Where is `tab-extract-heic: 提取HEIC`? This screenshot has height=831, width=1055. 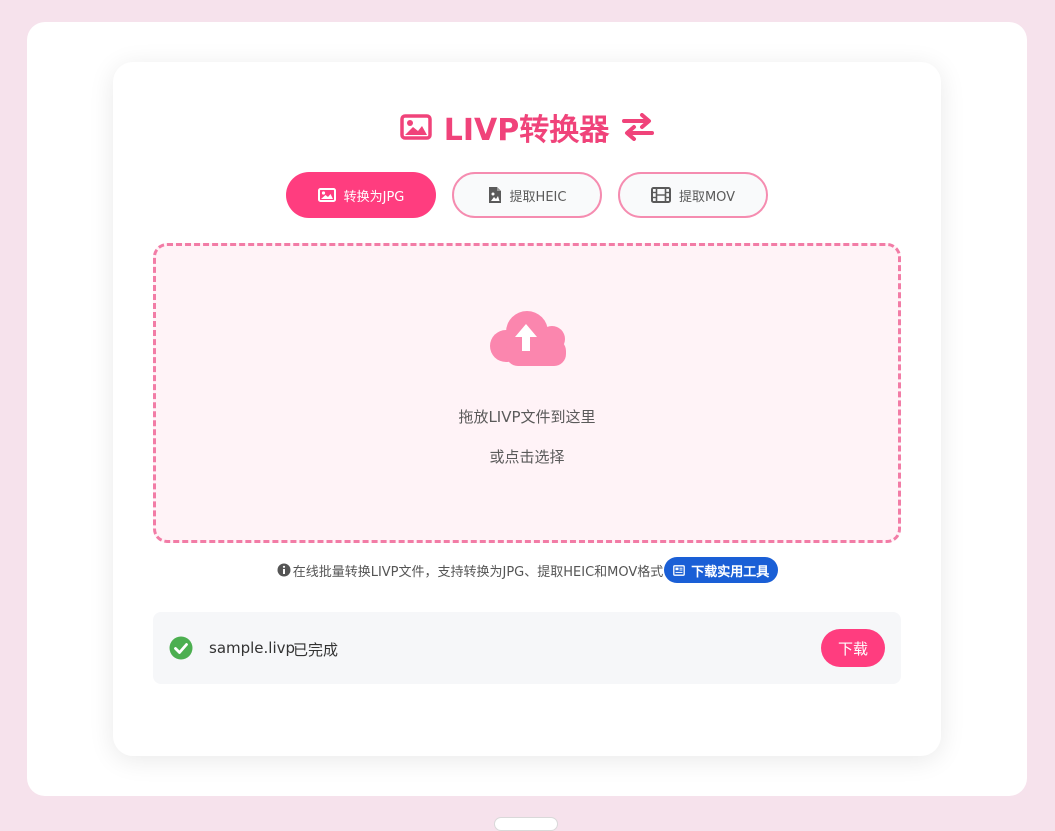
tab-extract-heic: 提取HEIC is located at coordinates (527, 195).